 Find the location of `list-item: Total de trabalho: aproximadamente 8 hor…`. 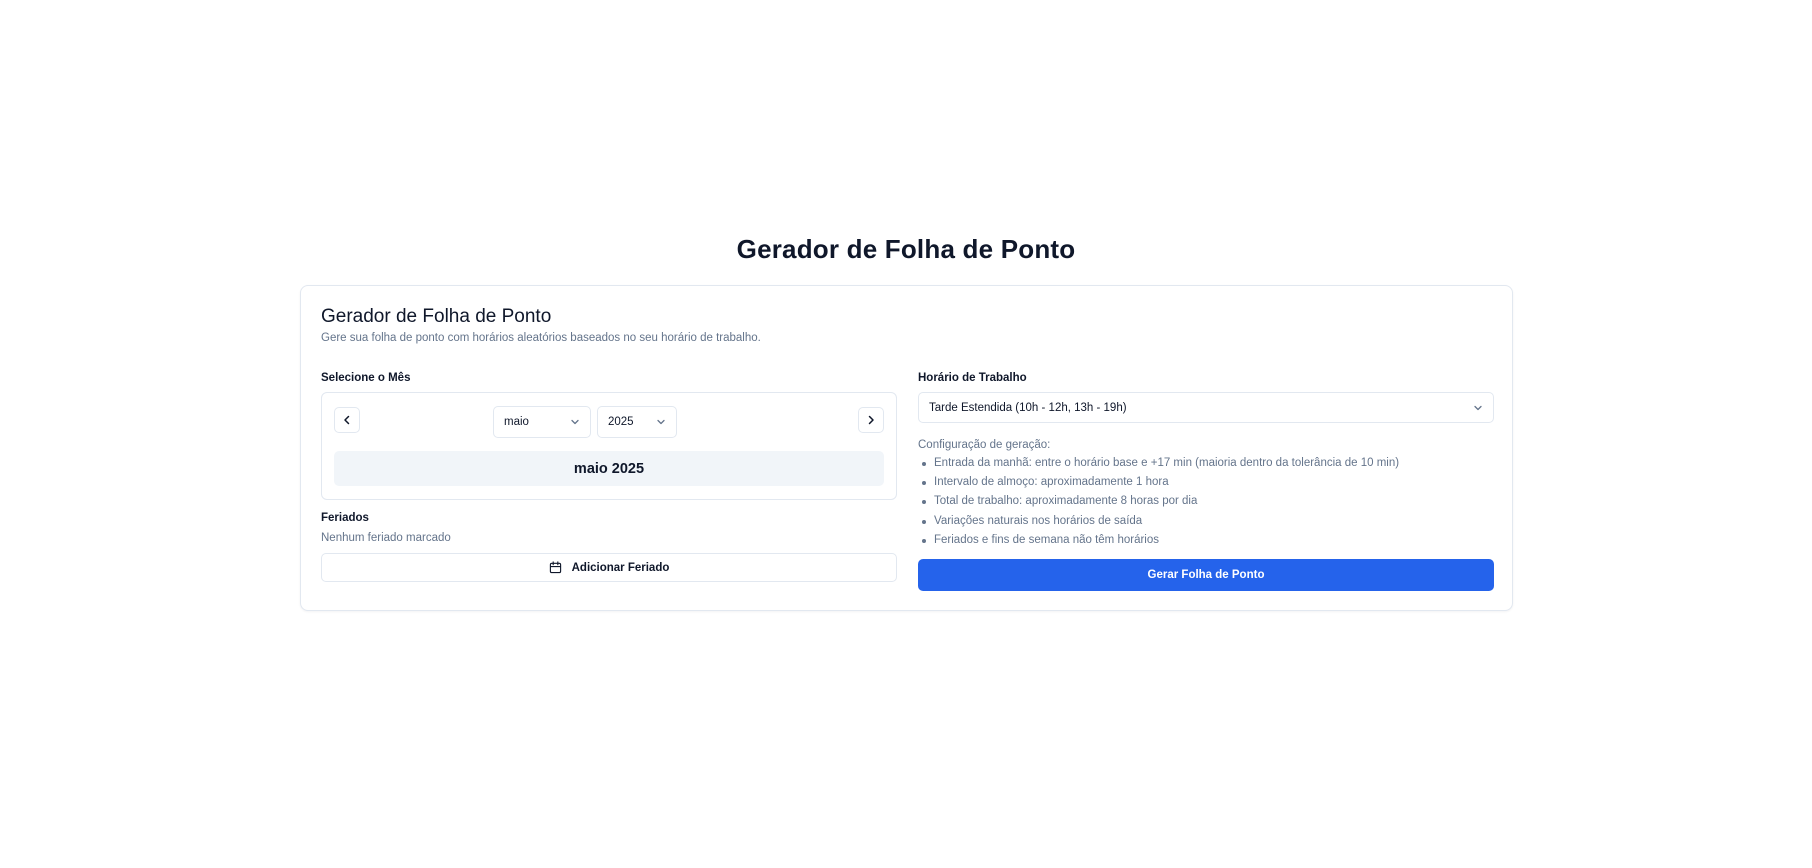

list-item: Total de trabalho: aproximadamente 8 hor… is located at coordinates (1158, 501).